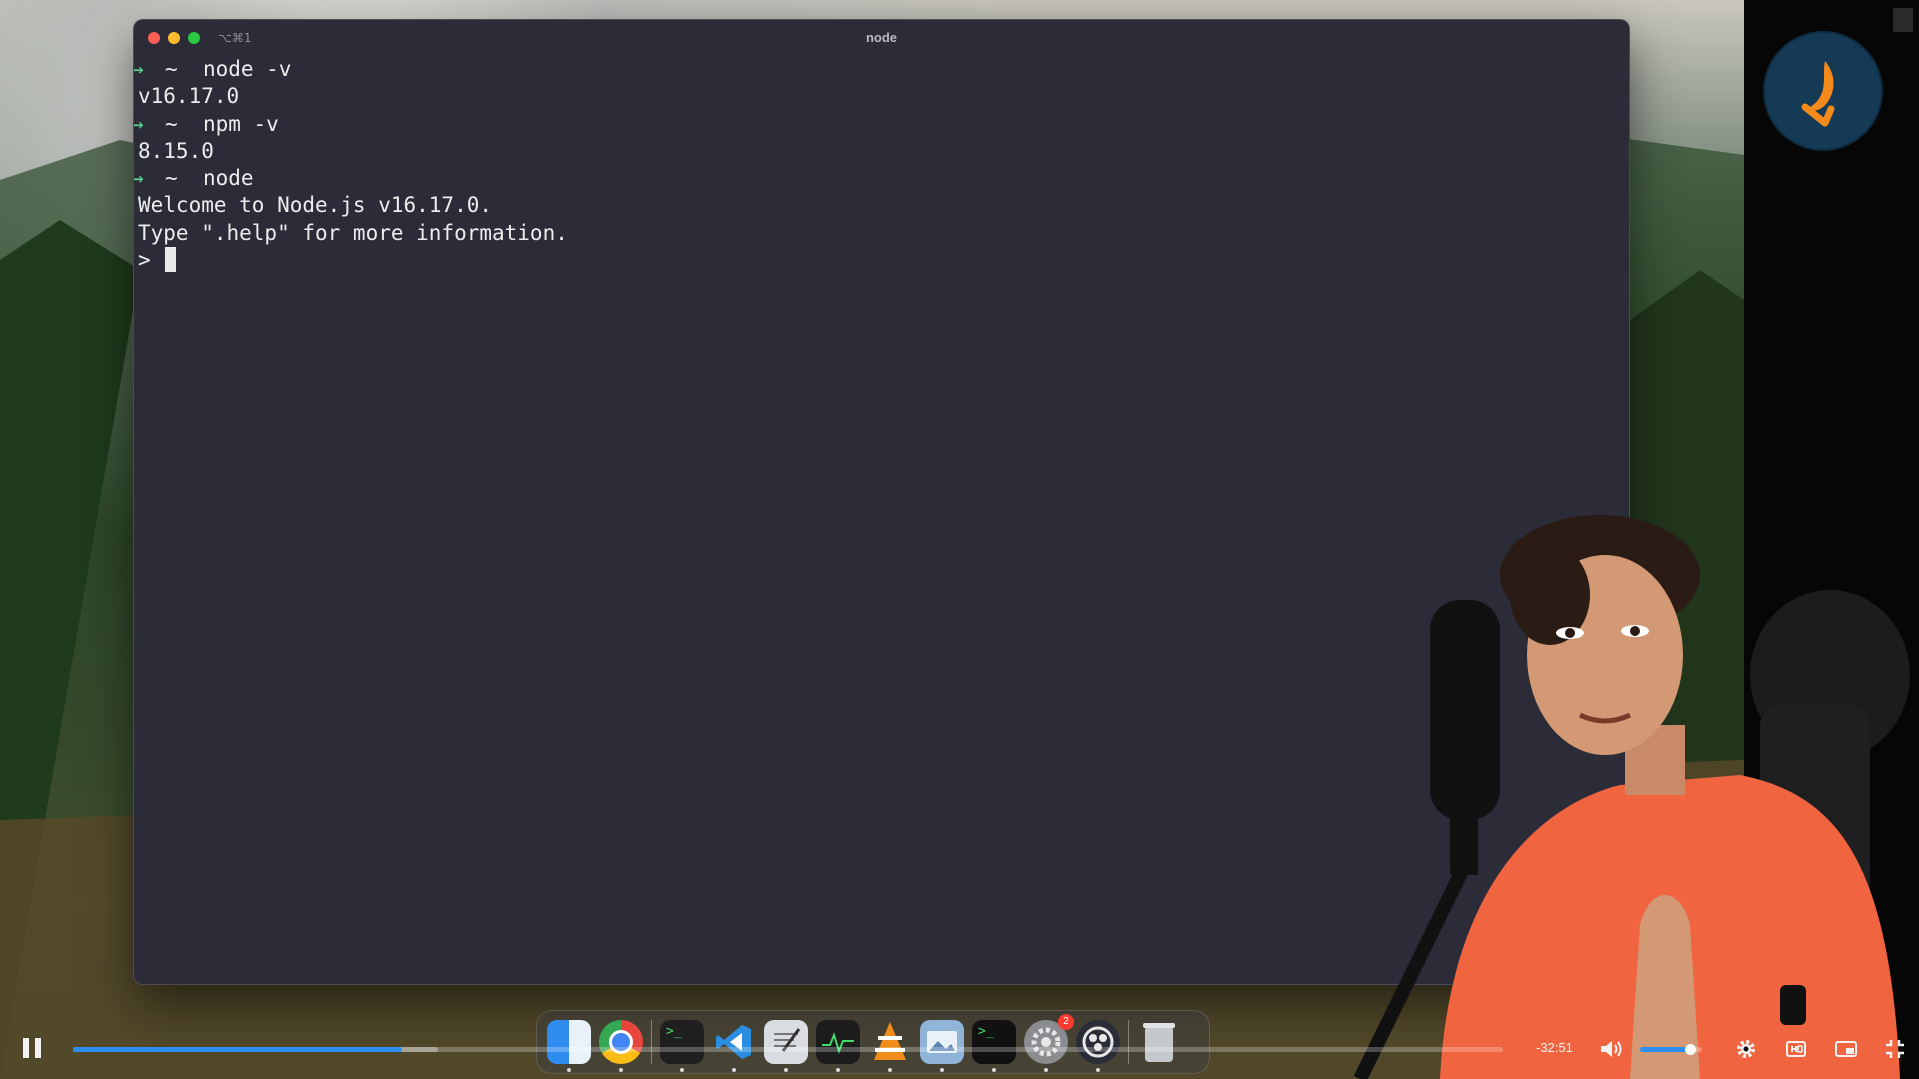  I want to click on pause-button, so click(32, 1049).